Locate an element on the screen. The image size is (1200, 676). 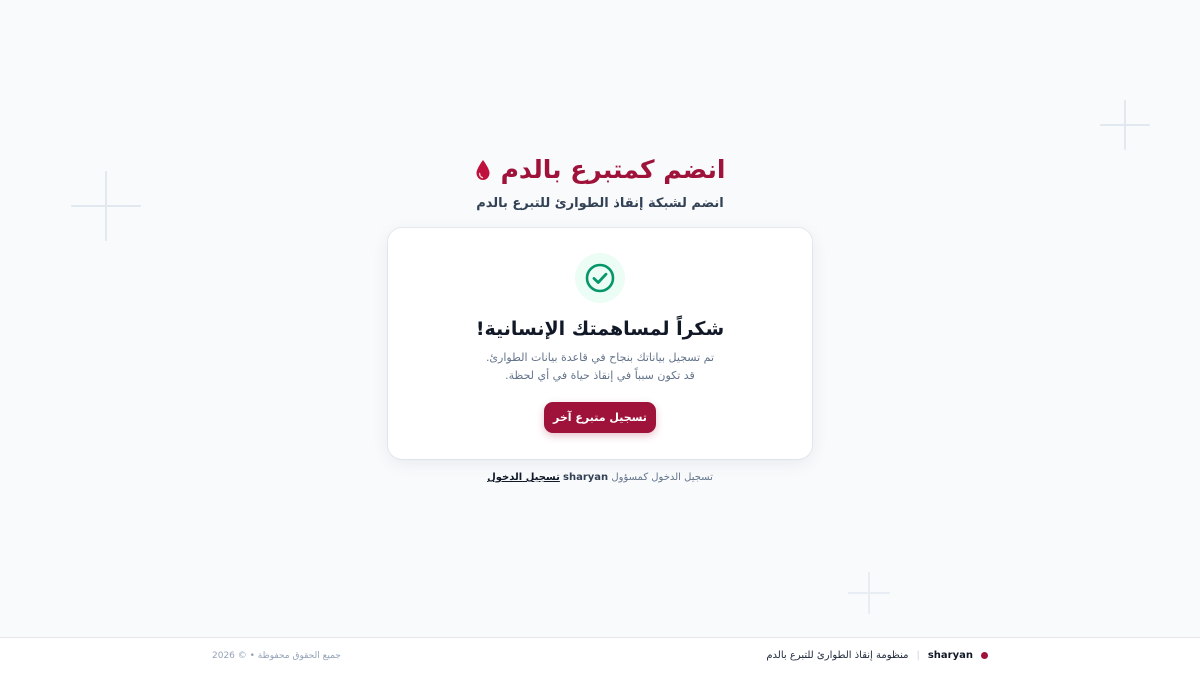
page-title: انضم كمتبرع بالدم is located at coordinates (613, 169).